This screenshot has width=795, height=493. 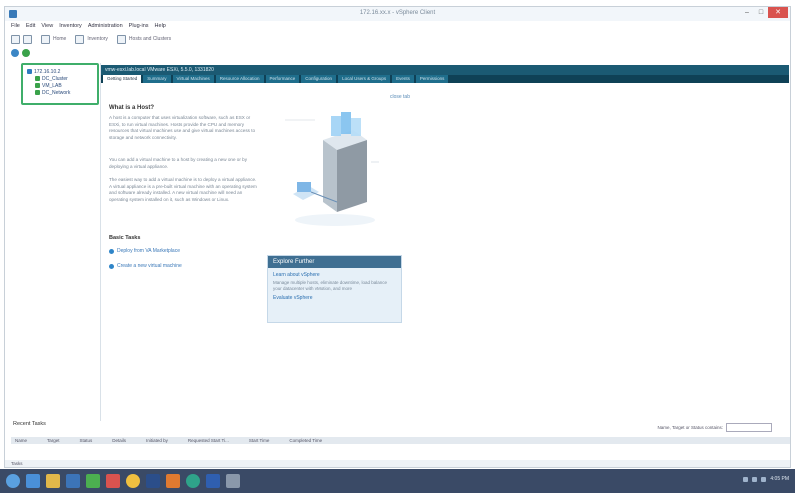 What do you see at coordinates (160, 26) in the screenshot?
I see `menu-help: Help` at bounding box center [160, 26].